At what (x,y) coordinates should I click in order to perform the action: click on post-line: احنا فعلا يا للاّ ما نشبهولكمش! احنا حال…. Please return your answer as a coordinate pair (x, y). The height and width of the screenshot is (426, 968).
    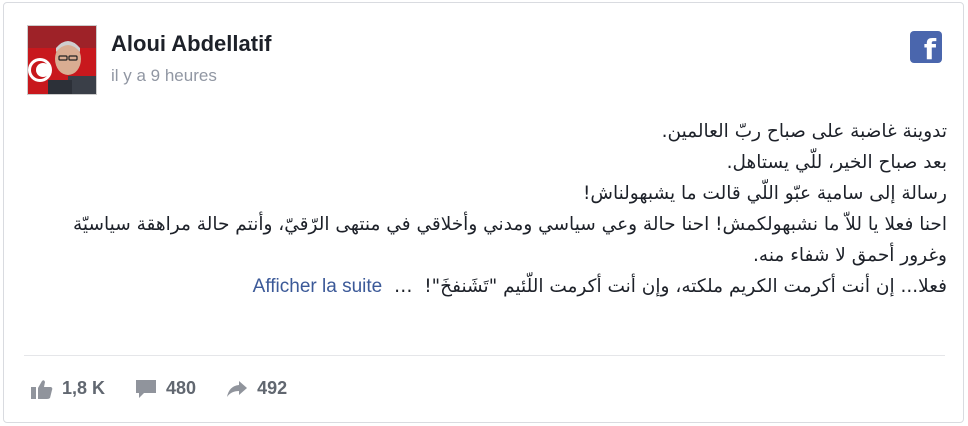
    Looking at the image, I should click on (510, 240).